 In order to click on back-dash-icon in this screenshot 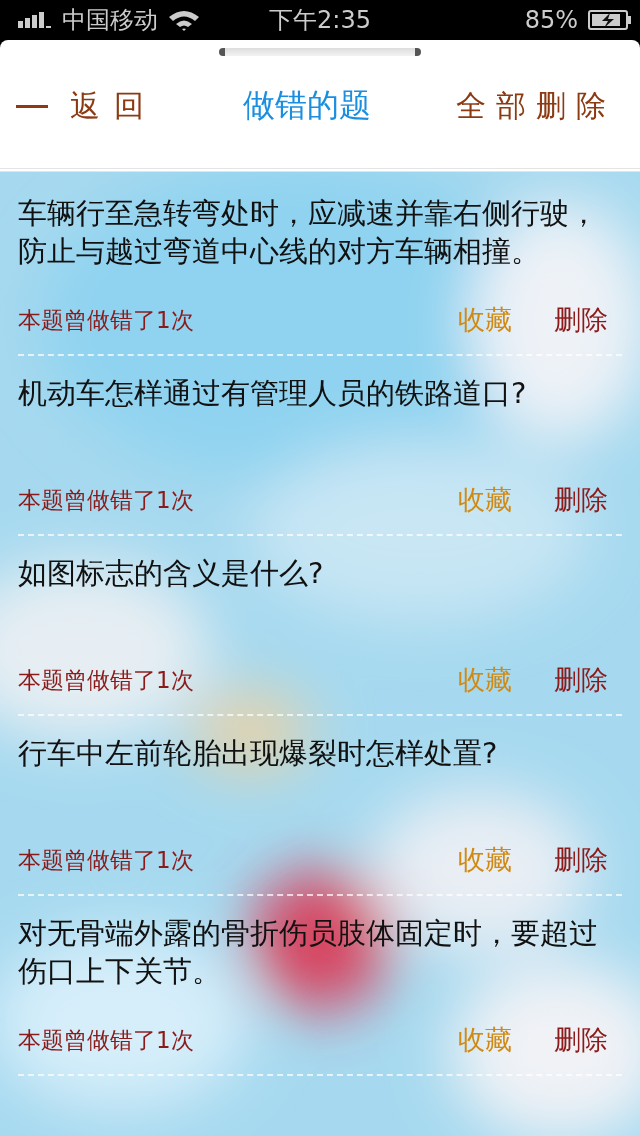, I will do `click(32, 106)`.